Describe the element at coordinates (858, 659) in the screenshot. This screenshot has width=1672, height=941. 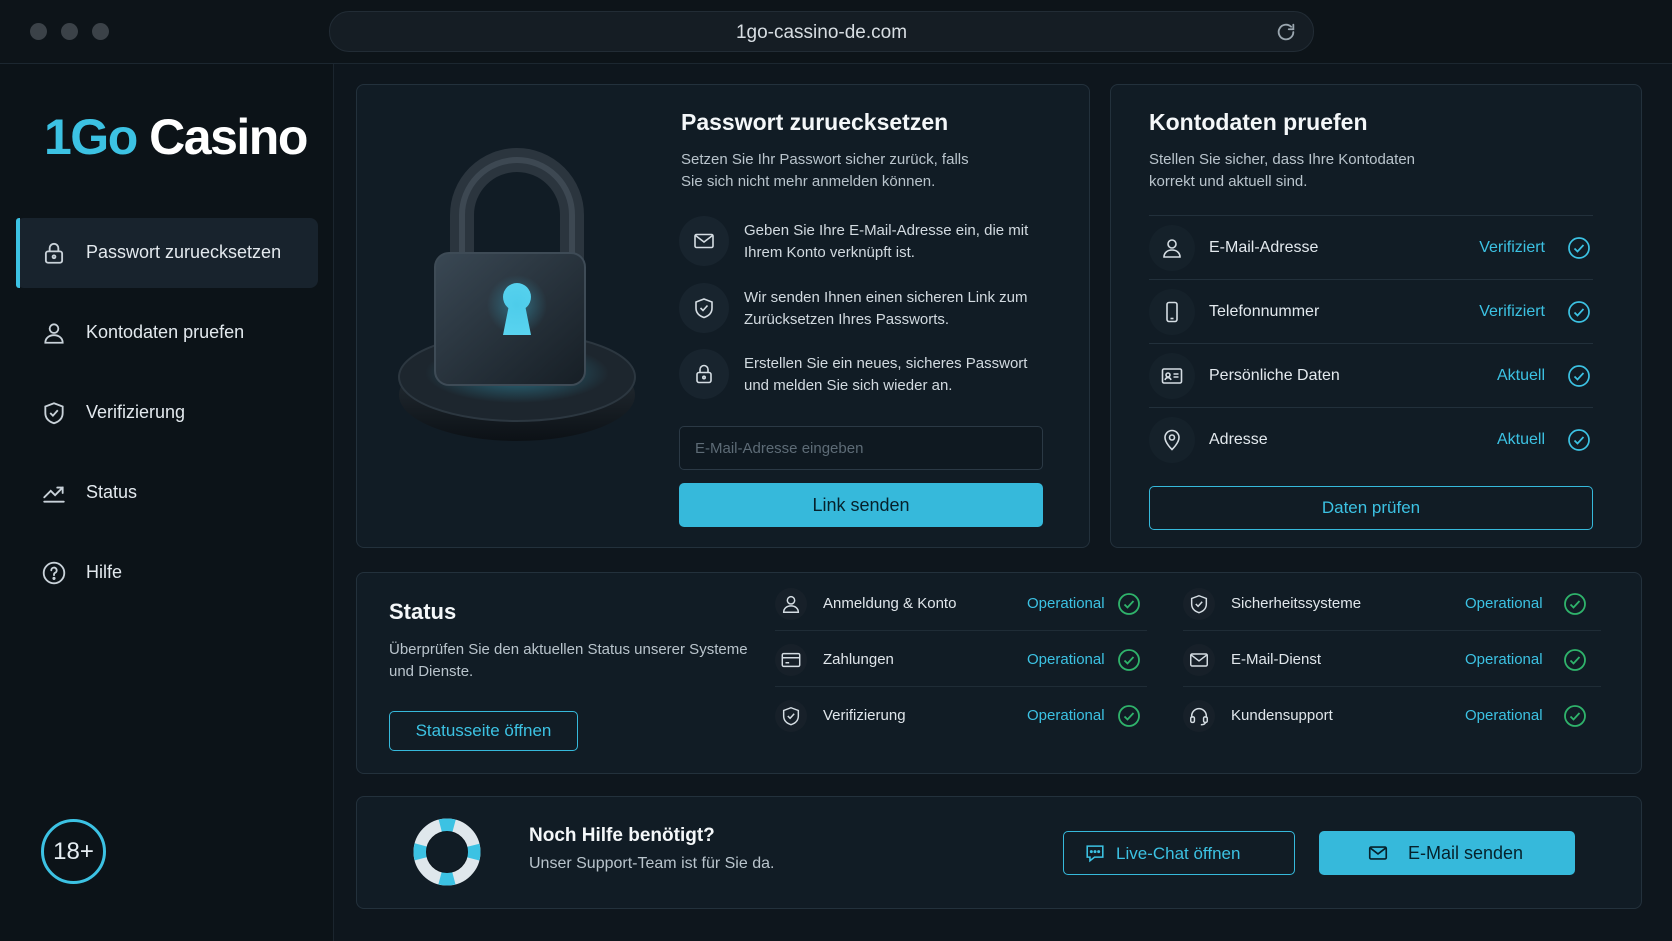
I see `status-row-label: Zahlungen` at that location.